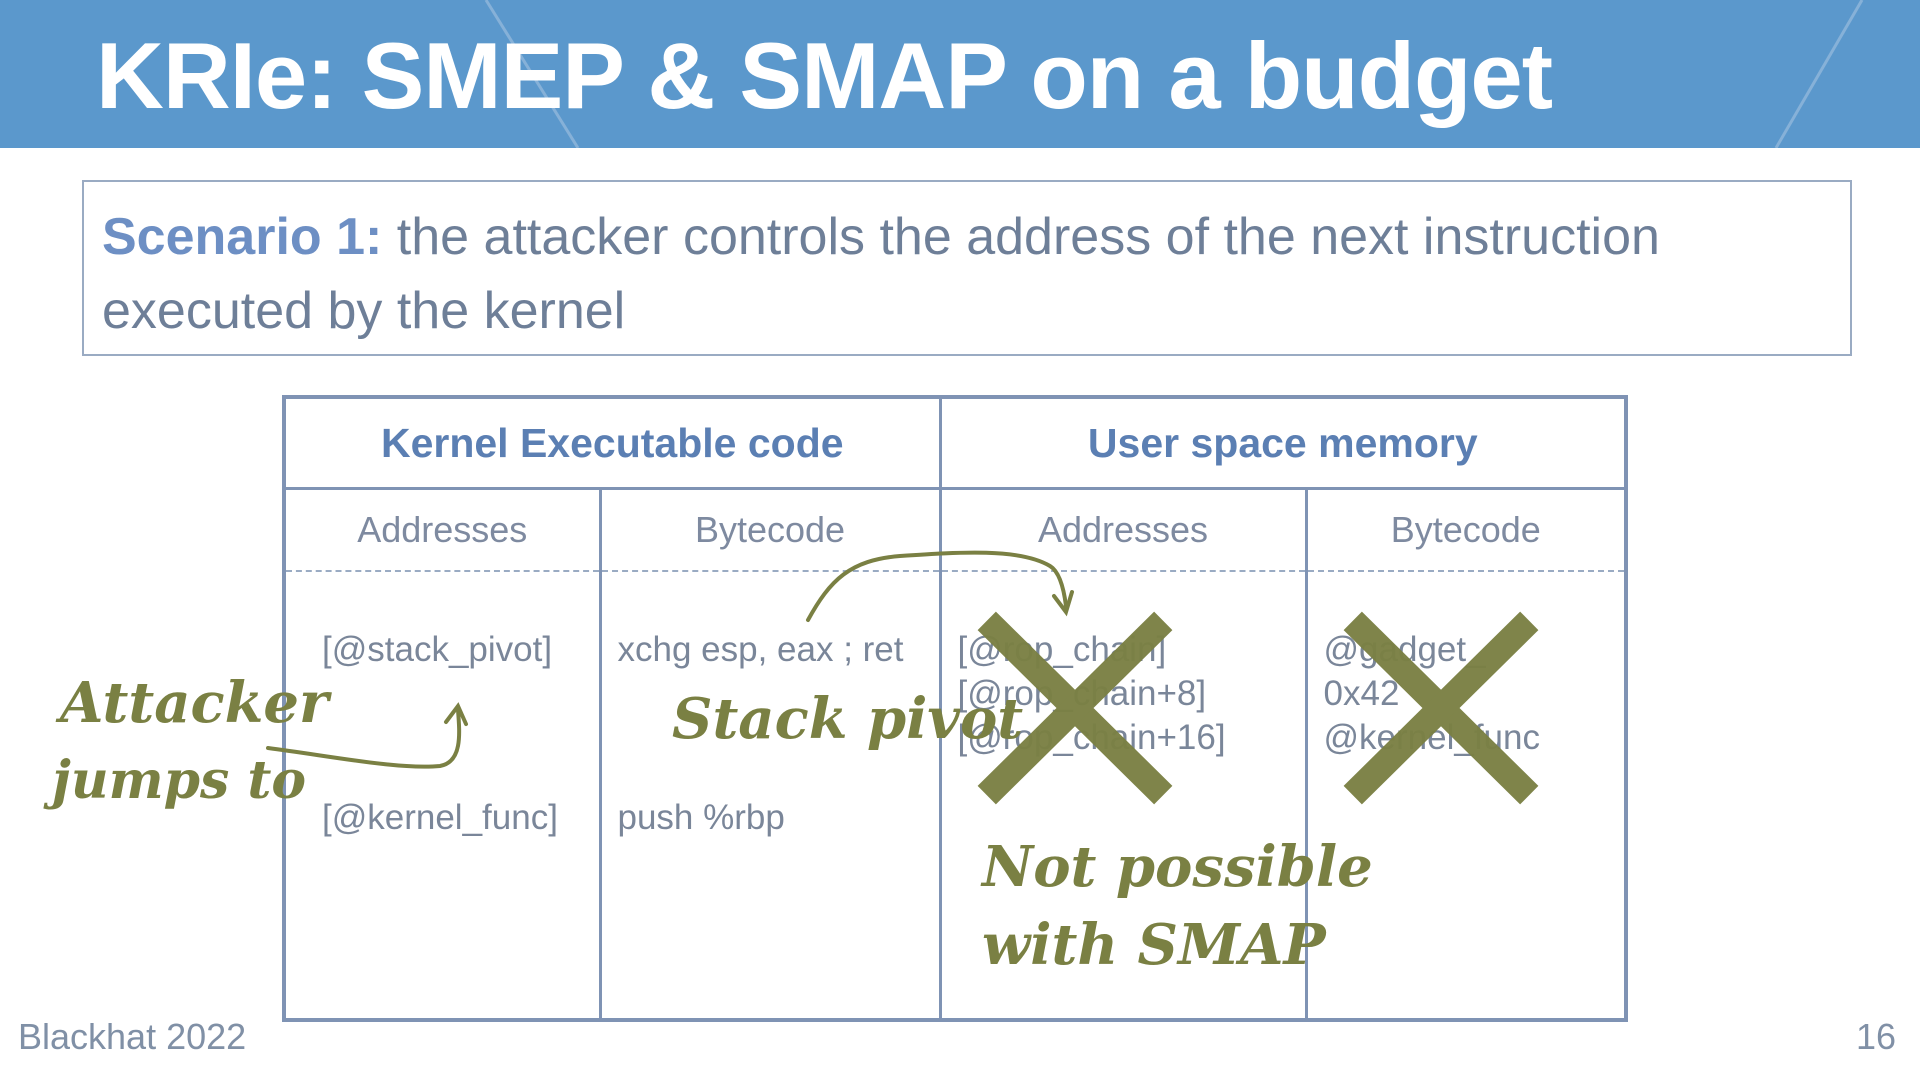 The width and height of the screenshot is (1920, 1080). Describe the element at coordinates (1177, 867) in the screenshot. I see `smap-annotation-line1: Not possible` at that location.